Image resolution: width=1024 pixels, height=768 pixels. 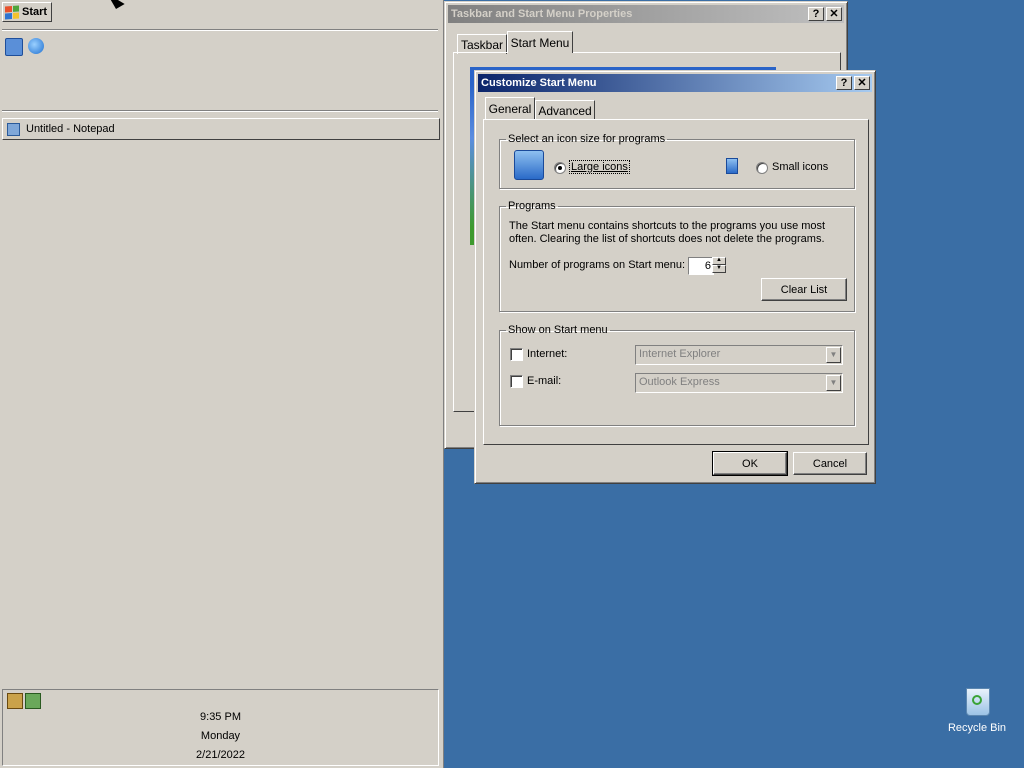 What do you see at coordinates (701, 266) in the screenshot?
I see `program-count-input: 6` at bounding box center [701, 266].